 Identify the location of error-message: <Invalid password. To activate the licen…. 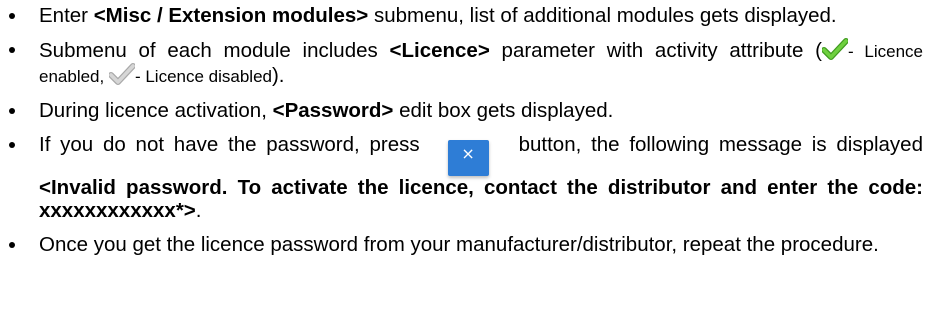
(481, 199).